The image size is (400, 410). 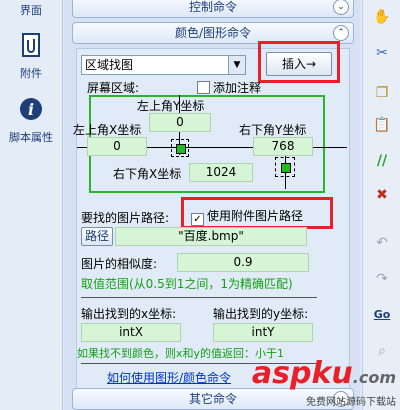 I want to click on bottom-right-x-field: 1024, so click(x=221, y=172).